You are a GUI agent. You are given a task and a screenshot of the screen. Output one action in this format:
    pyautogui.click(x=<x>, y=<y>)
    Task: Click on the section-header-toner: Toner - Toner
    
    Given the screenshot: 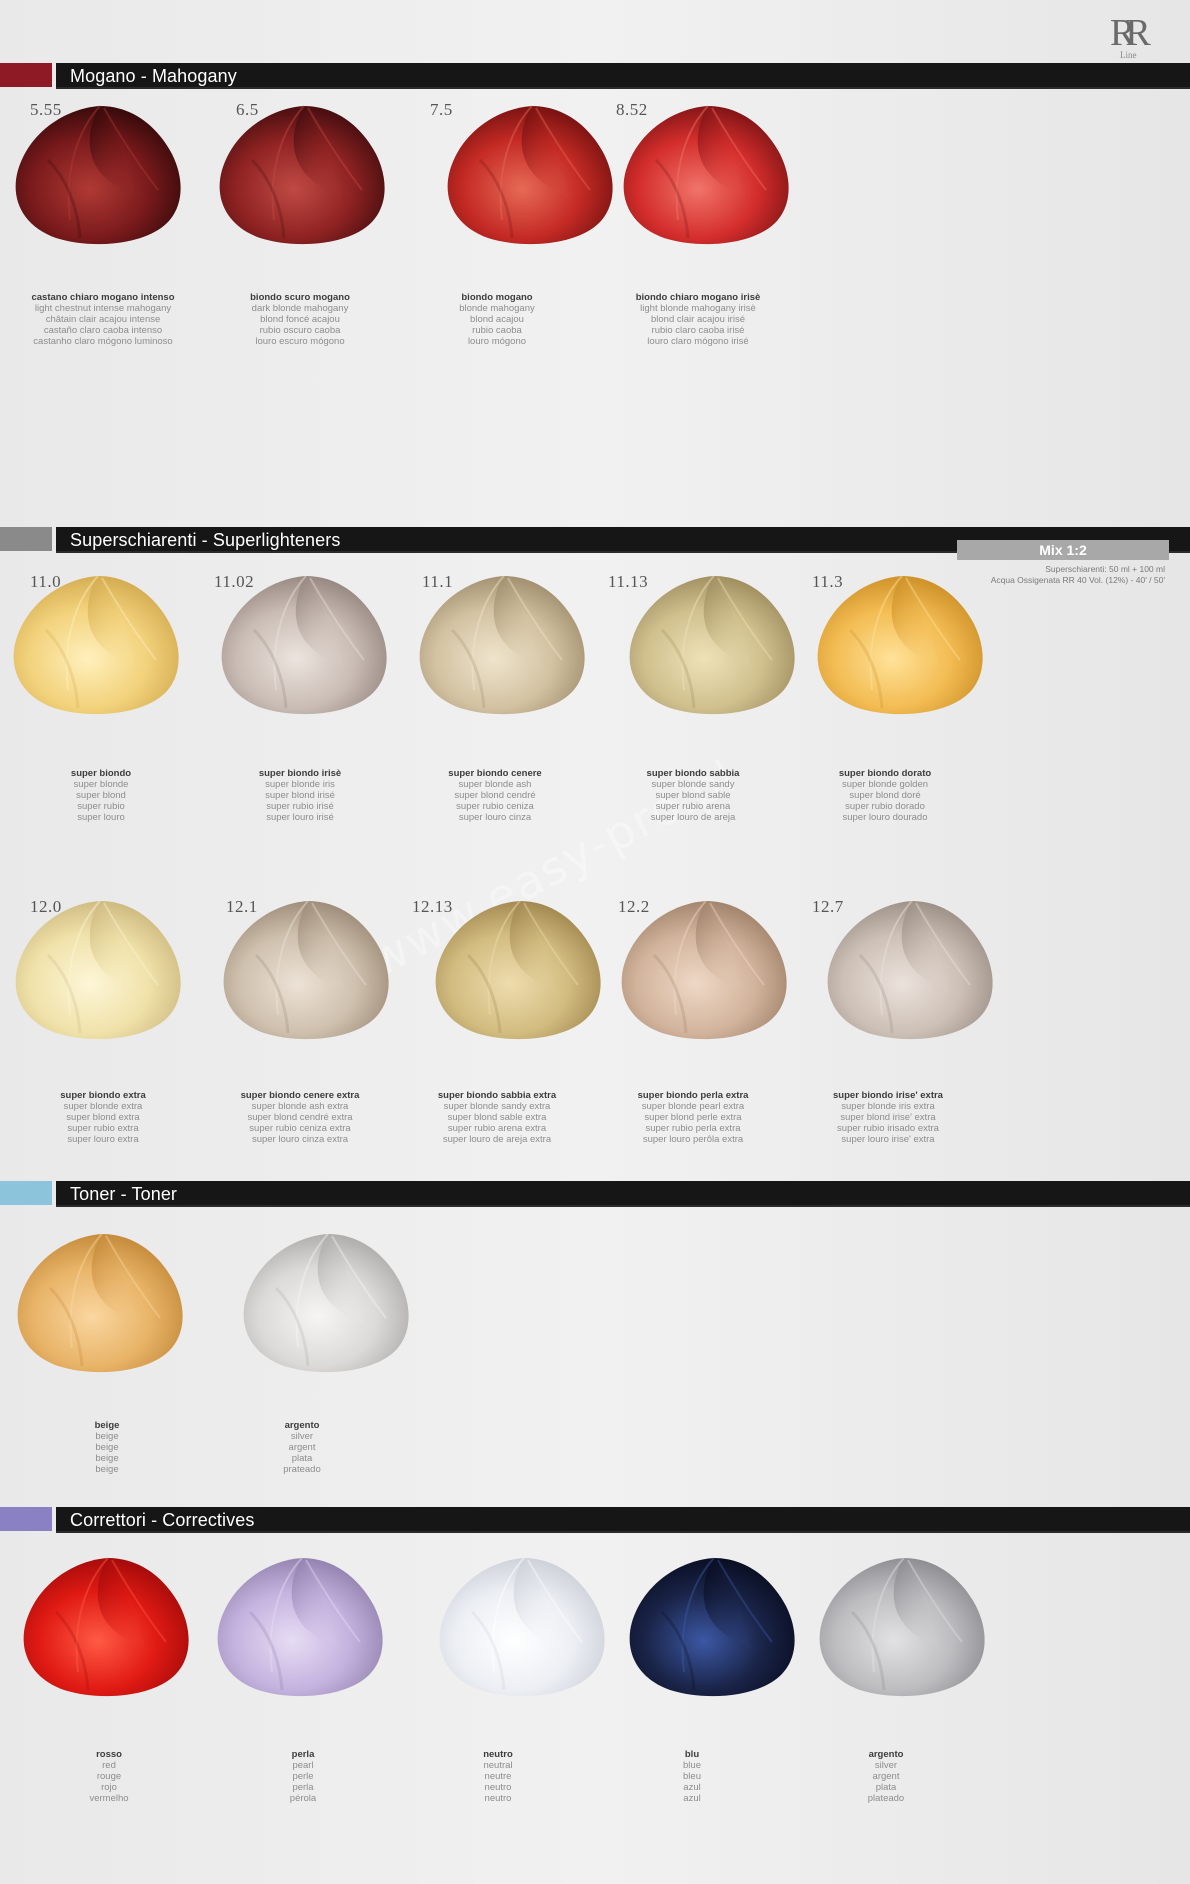 What is the action you would take?
    pyautogui.click(x=595, y=1194)
    